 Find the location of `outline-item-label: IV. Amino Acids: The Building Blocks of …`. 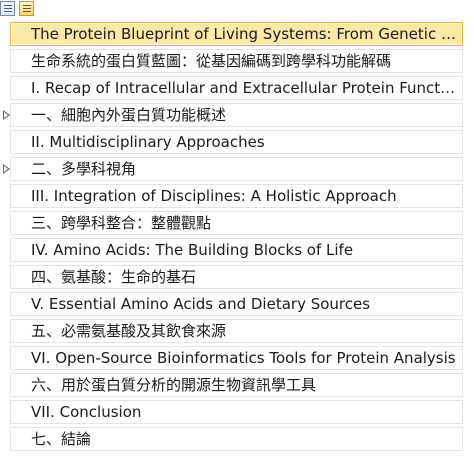

outline-item-label: IV. Amino Acids: The Building Blocks of … is located at coordinates (192, 250).